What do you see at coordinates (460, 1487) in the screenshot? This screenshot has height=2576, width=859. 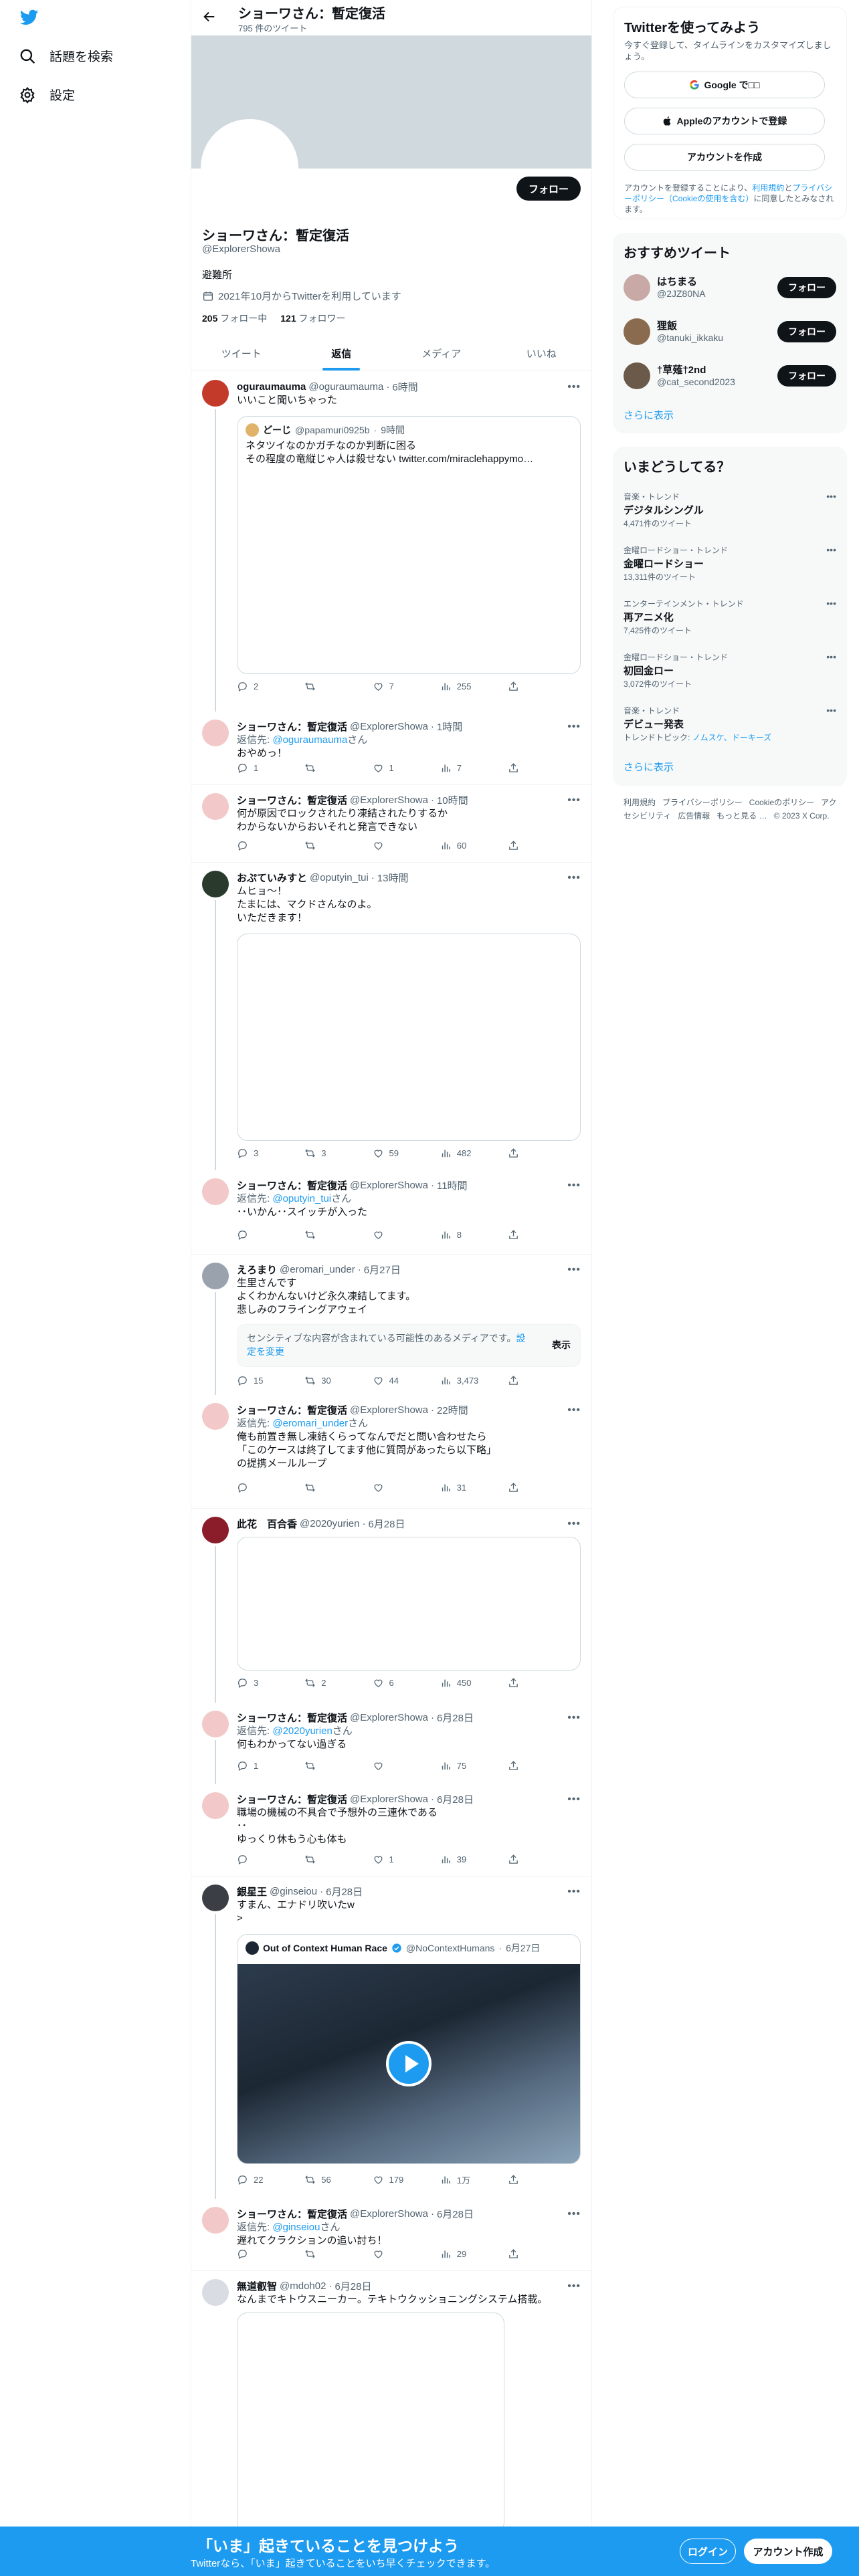 I see `views-button: 31` at bounding box center [460, 1487].